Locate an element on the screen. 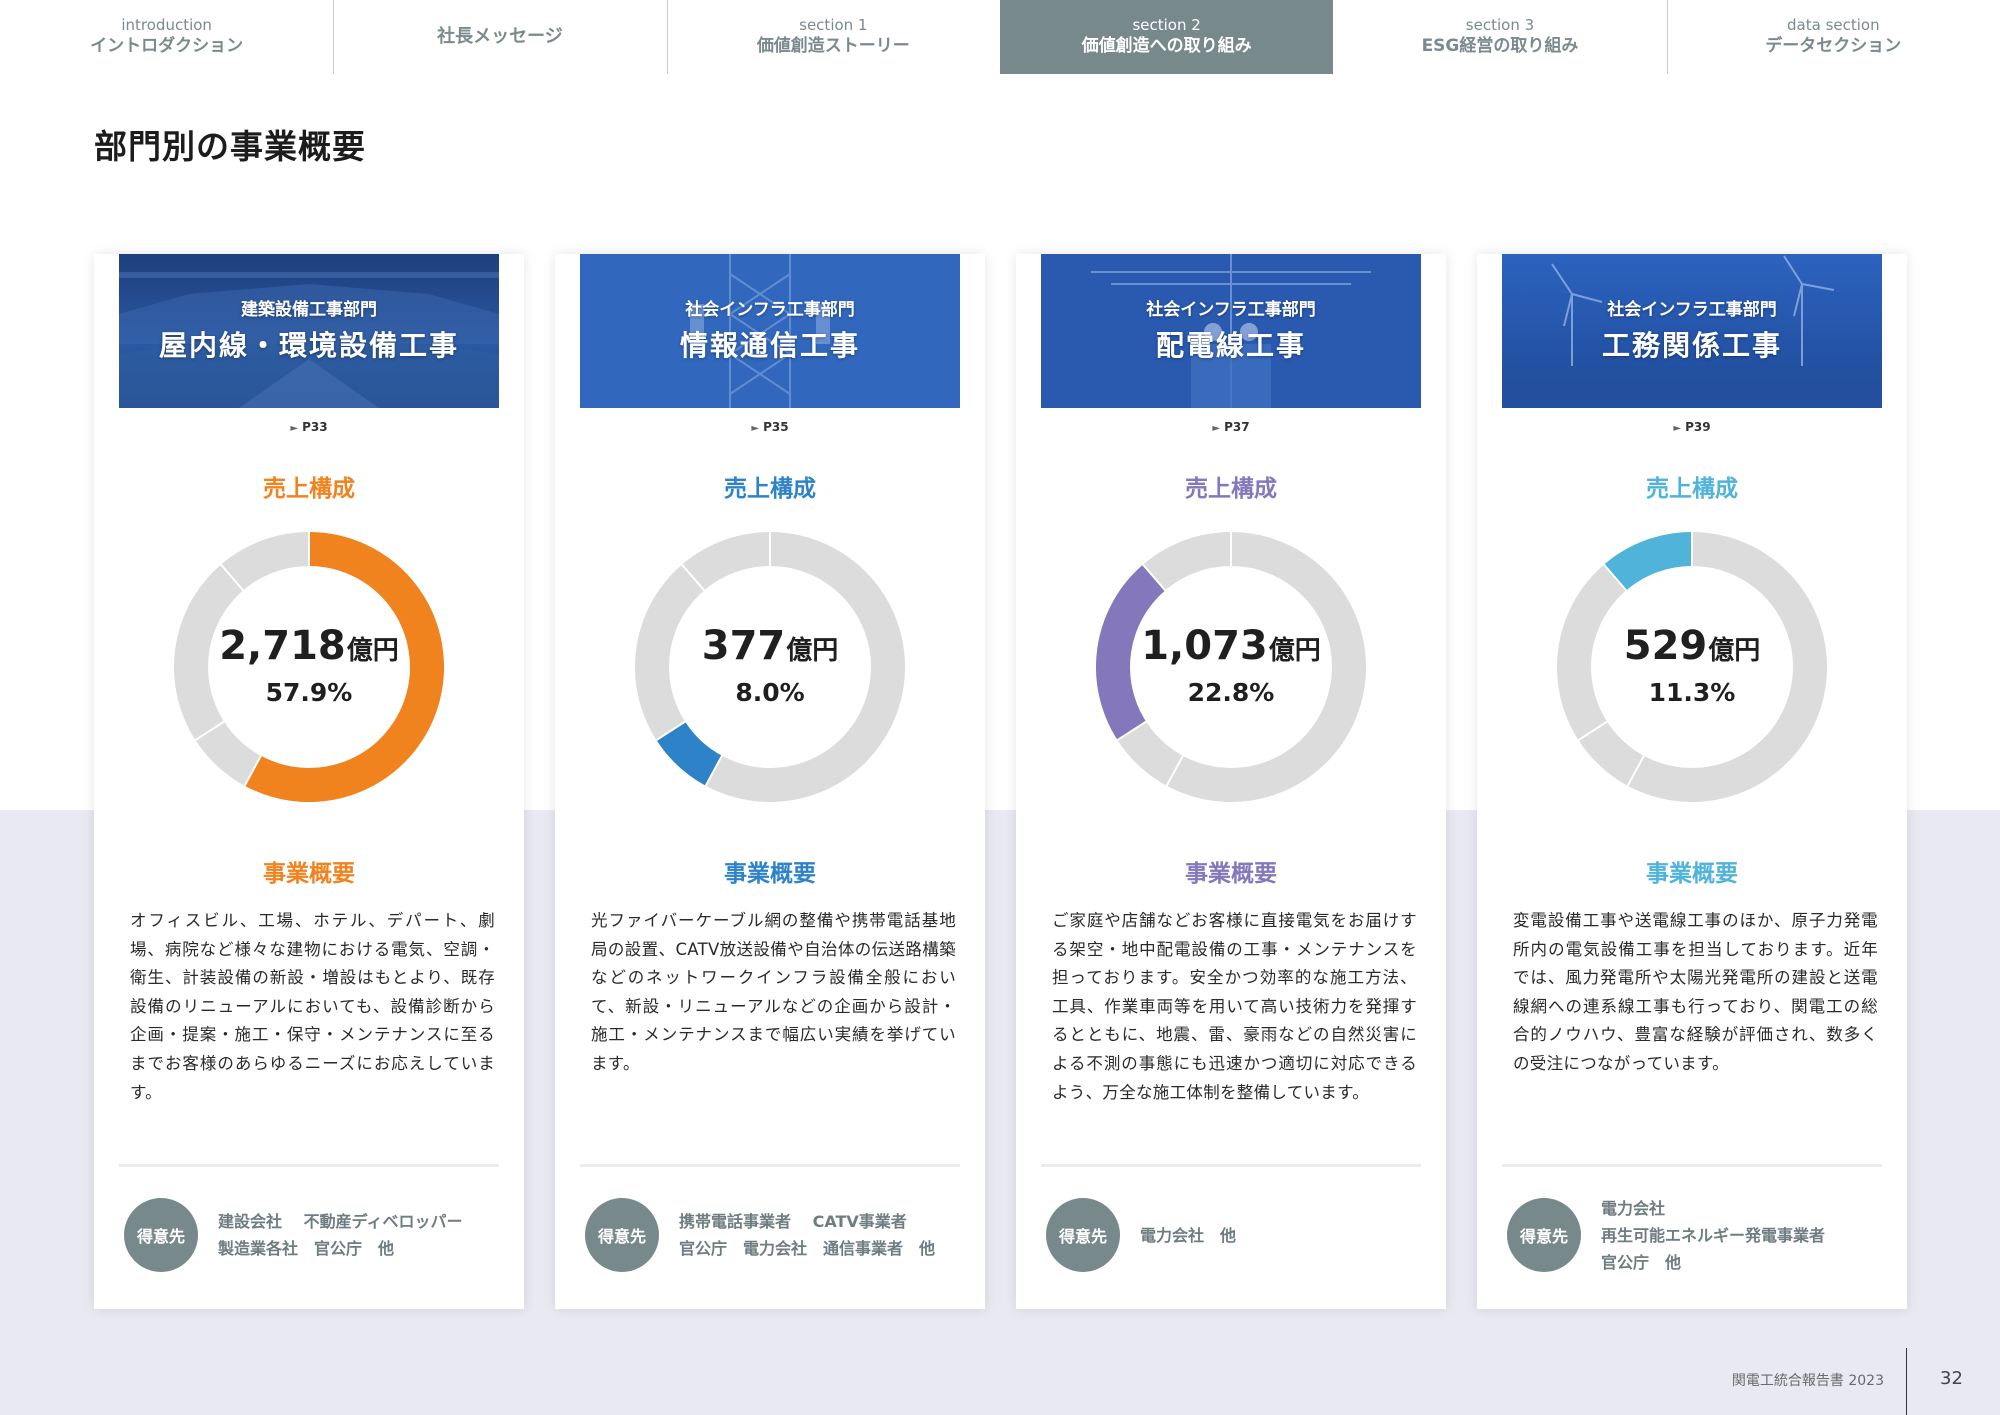 The width and height of the screenshot is (2000, 1415). nav-tab-section-2: section 2 価値創造への取り組み is located at coordinates (1166, 37).